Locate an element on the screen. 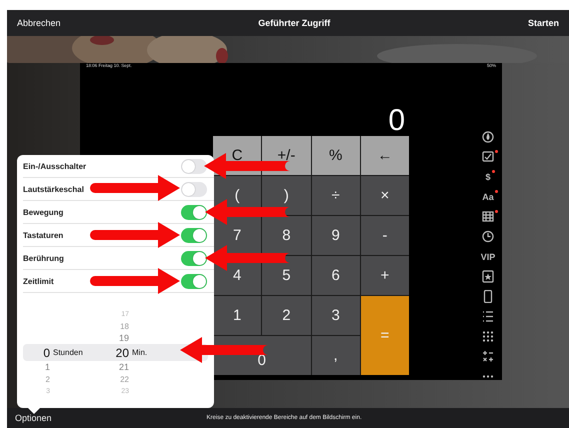  phone-icon is located at coordinates (488, 296).